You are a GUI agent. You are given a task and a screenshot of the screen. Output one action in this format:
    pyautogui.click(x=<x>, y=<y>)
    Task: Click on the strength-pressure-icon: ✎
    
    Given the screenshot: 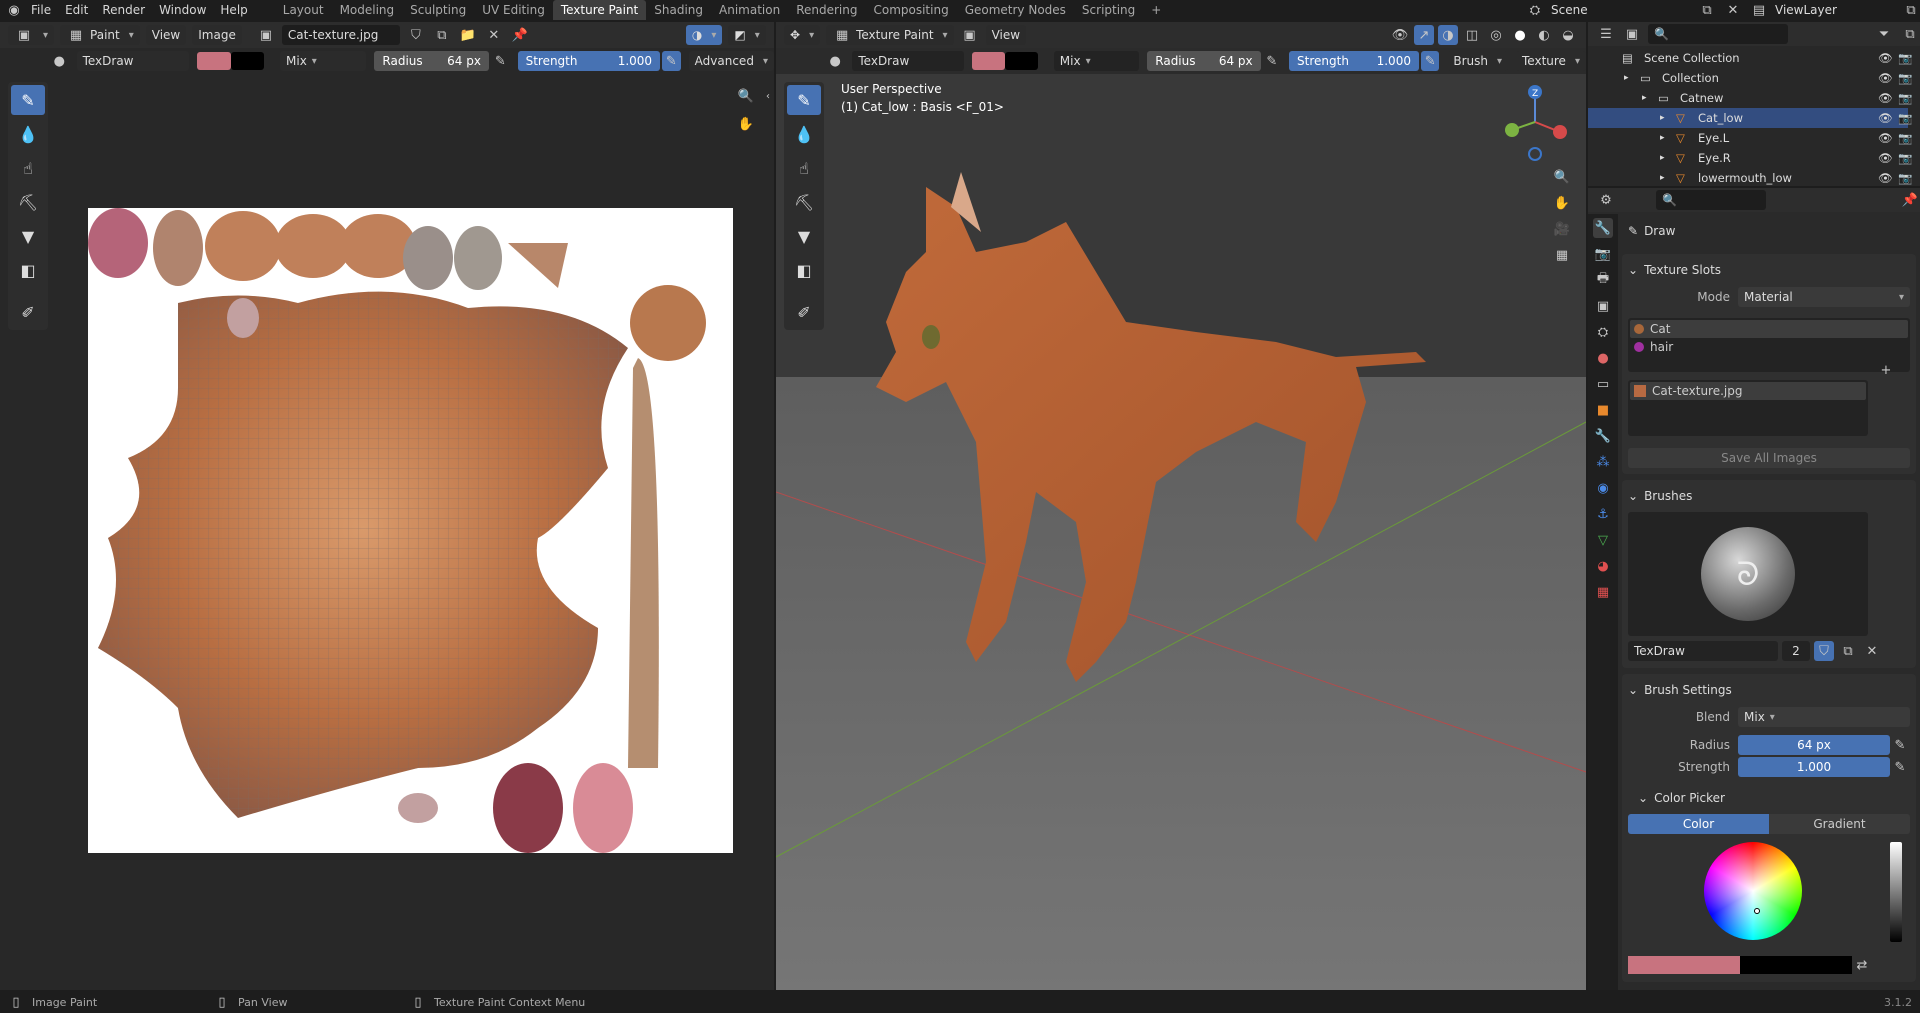 What is the action you would take?
    pyautogui.click(x=671, y=61)
    